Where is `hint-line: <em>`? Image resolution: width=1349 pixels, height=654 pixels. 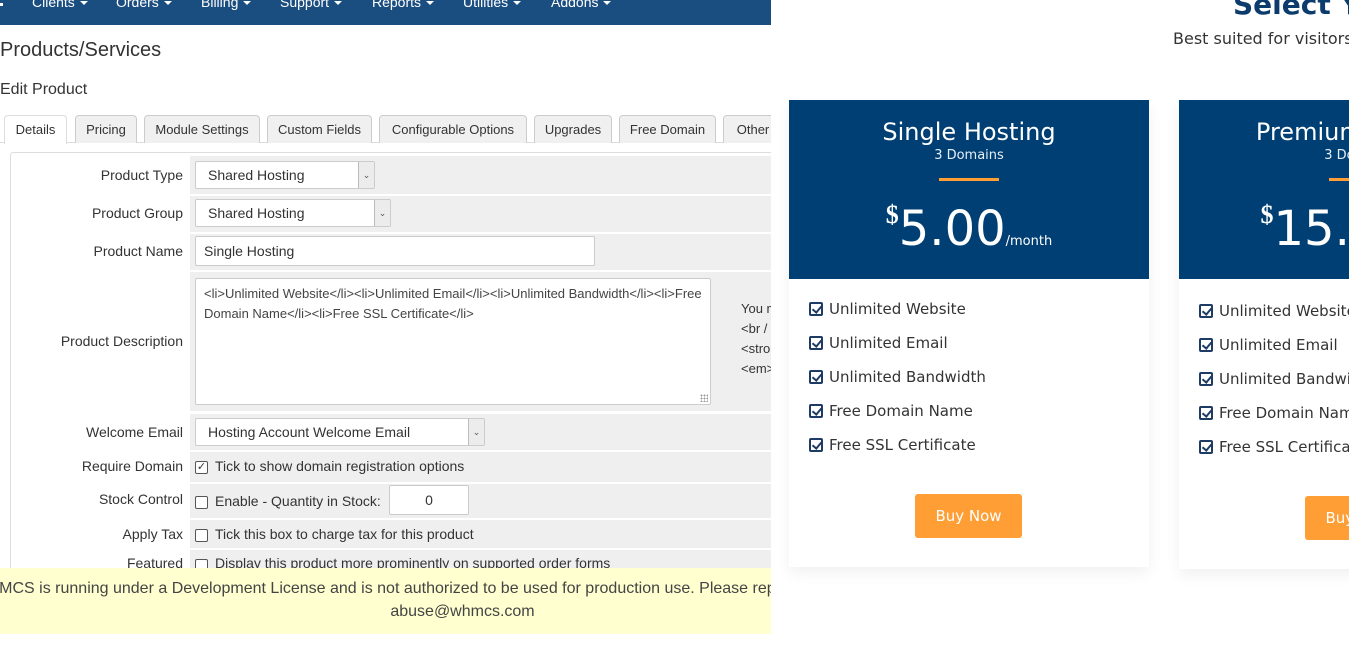
hint-line: <em> is located at coordinates (756, 368).